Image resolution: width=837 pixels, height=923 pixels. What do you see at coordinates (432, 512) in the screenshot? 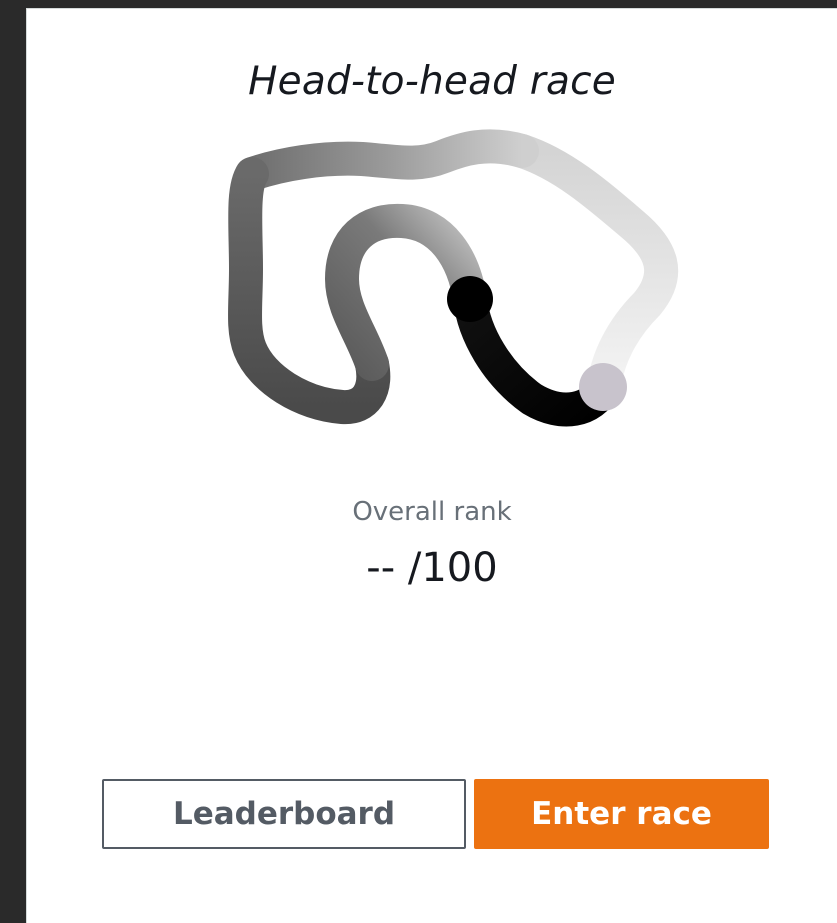
I see `overall-rank-label: Overall rank` at bounding box center [432, 512].